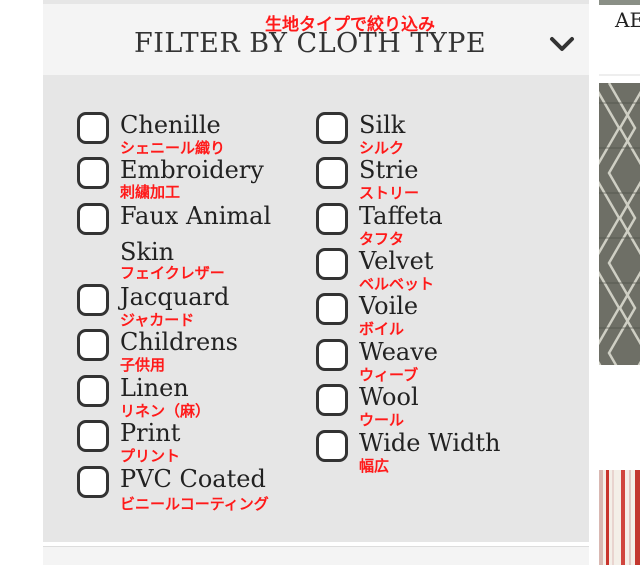 The width and height of the screenshot is (640, 565). I want to click on option-label: Wool, so click(389, 397).